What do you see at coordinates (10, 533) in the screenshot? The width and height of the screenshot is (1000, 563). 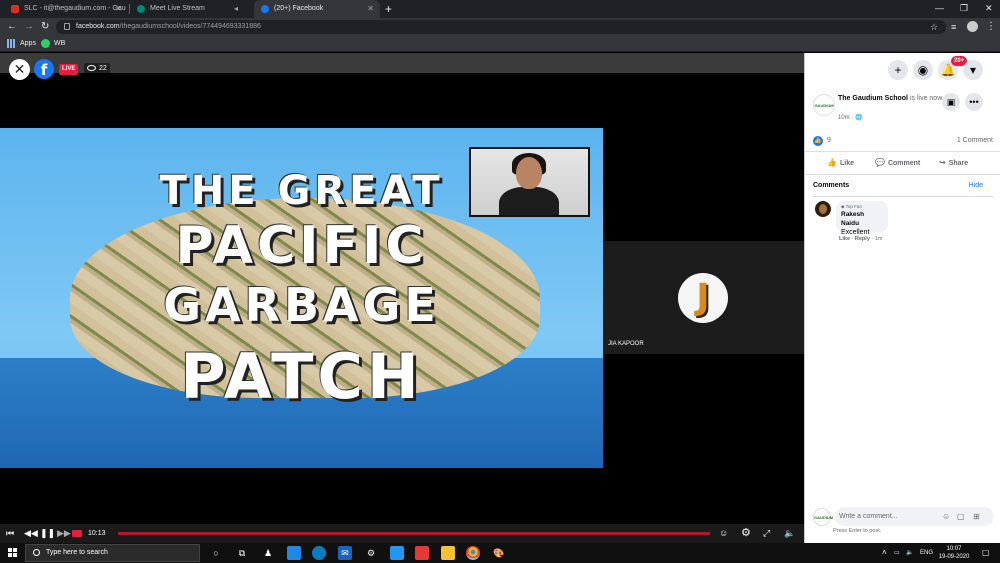 I see `skip-back-icon: ⏮` at bounding box center [10, 533].